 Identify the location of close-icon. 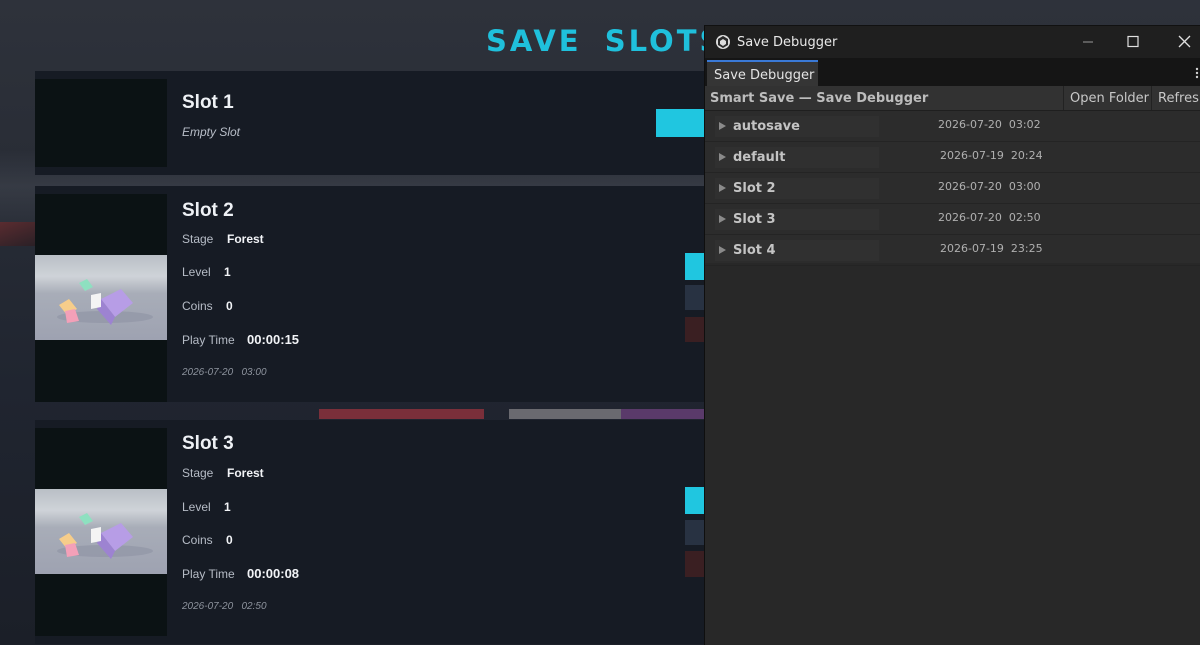
(1184, 41).